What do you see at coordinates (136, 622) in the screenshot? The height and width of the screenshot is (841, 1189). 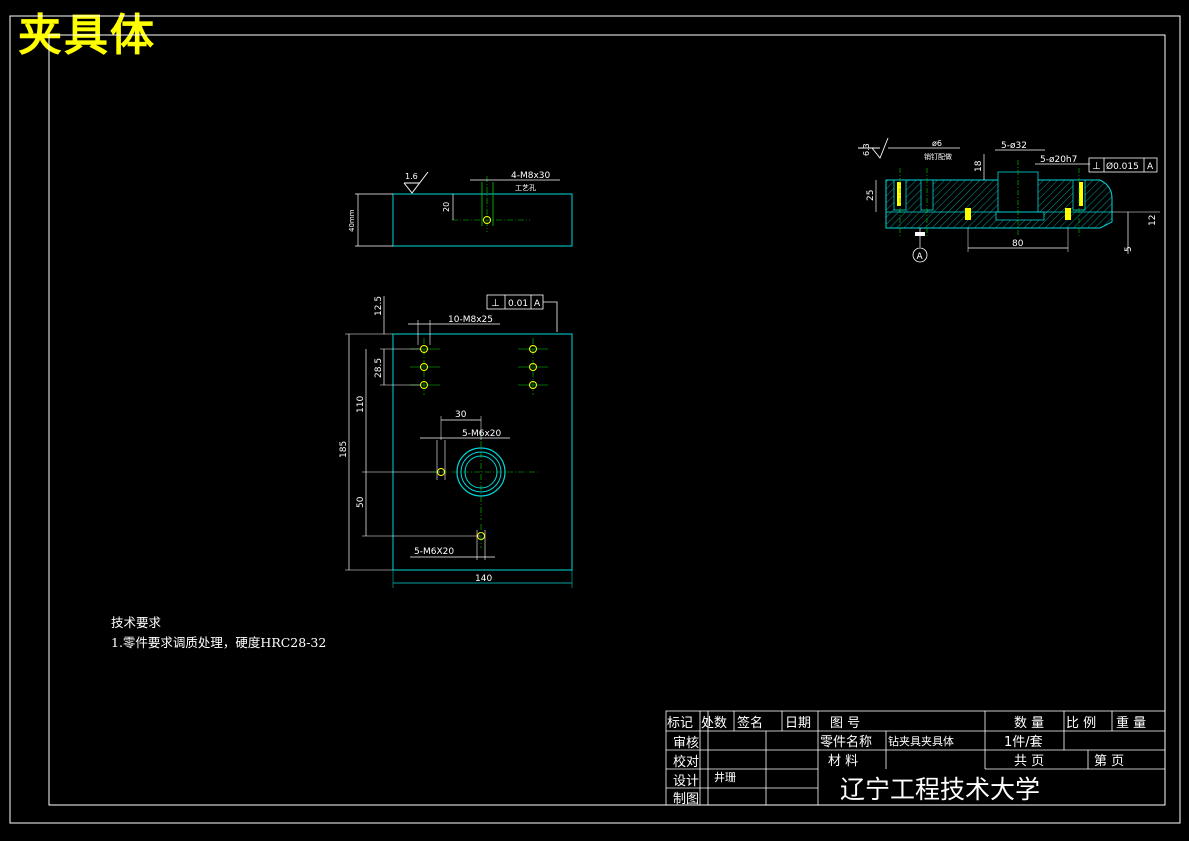 I see `tech-heading: 技术要求` at bounding box center [136, 622].